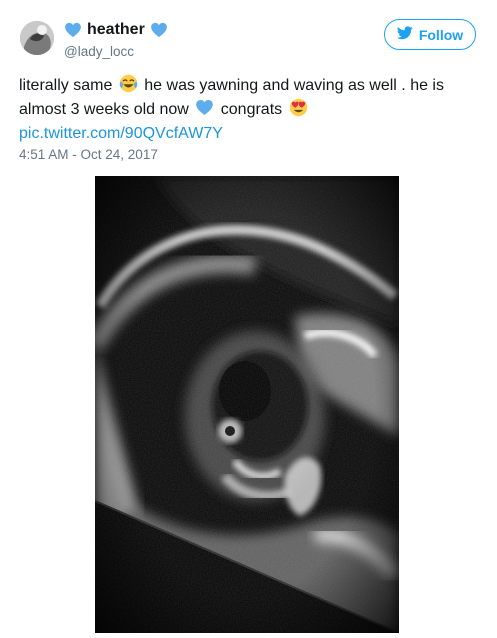 Image resolution: width=497 pixels, height=638 pixels. Describe the element at coordinates (88, 154) in the screenshot. I see `tweet-timestamp: 4:51 AM - Oct 24, 2017` at that location.